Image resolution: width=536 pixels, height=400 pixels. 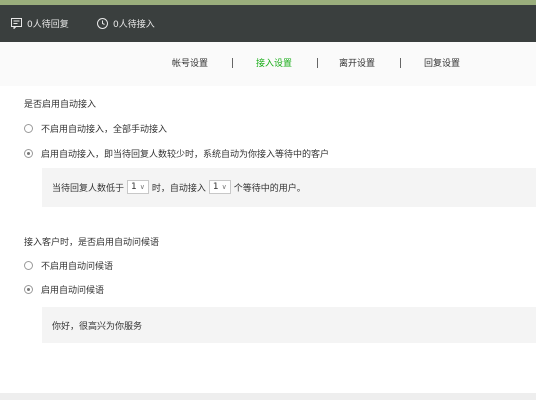 I want to click on auto-connect-off-option: 不启用自动接入，全部手动接入, so click(x=95, y=128).